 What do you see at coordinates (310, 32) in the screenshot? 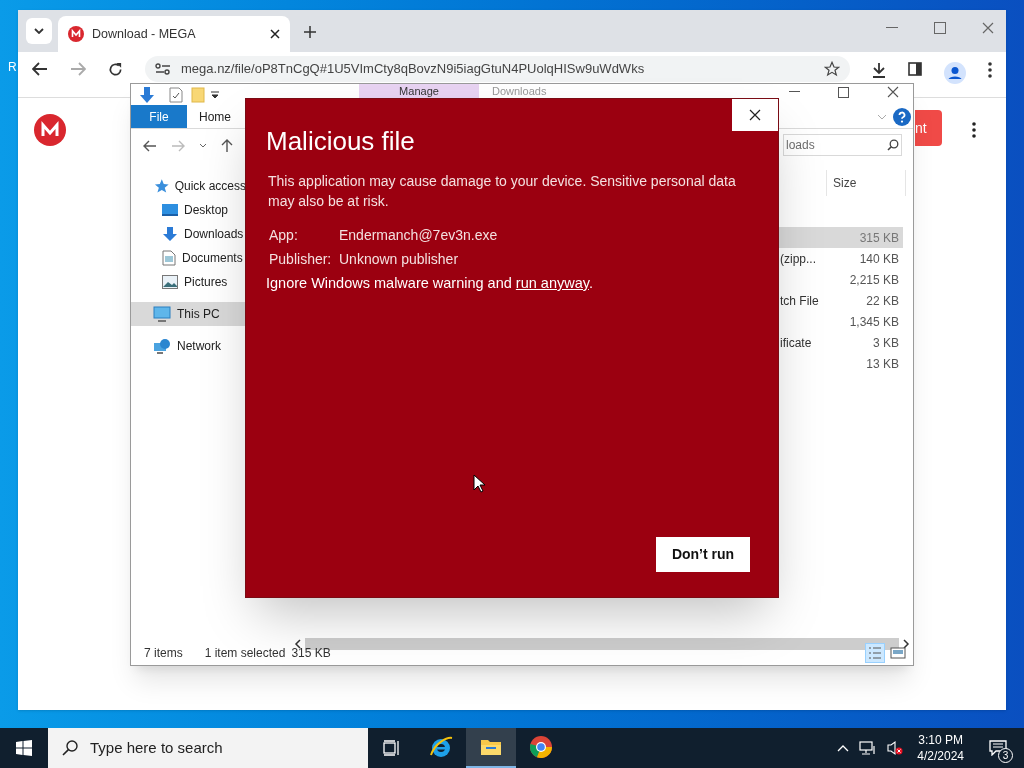
I see `new-tab-icon` at bounding box center [310, 32].